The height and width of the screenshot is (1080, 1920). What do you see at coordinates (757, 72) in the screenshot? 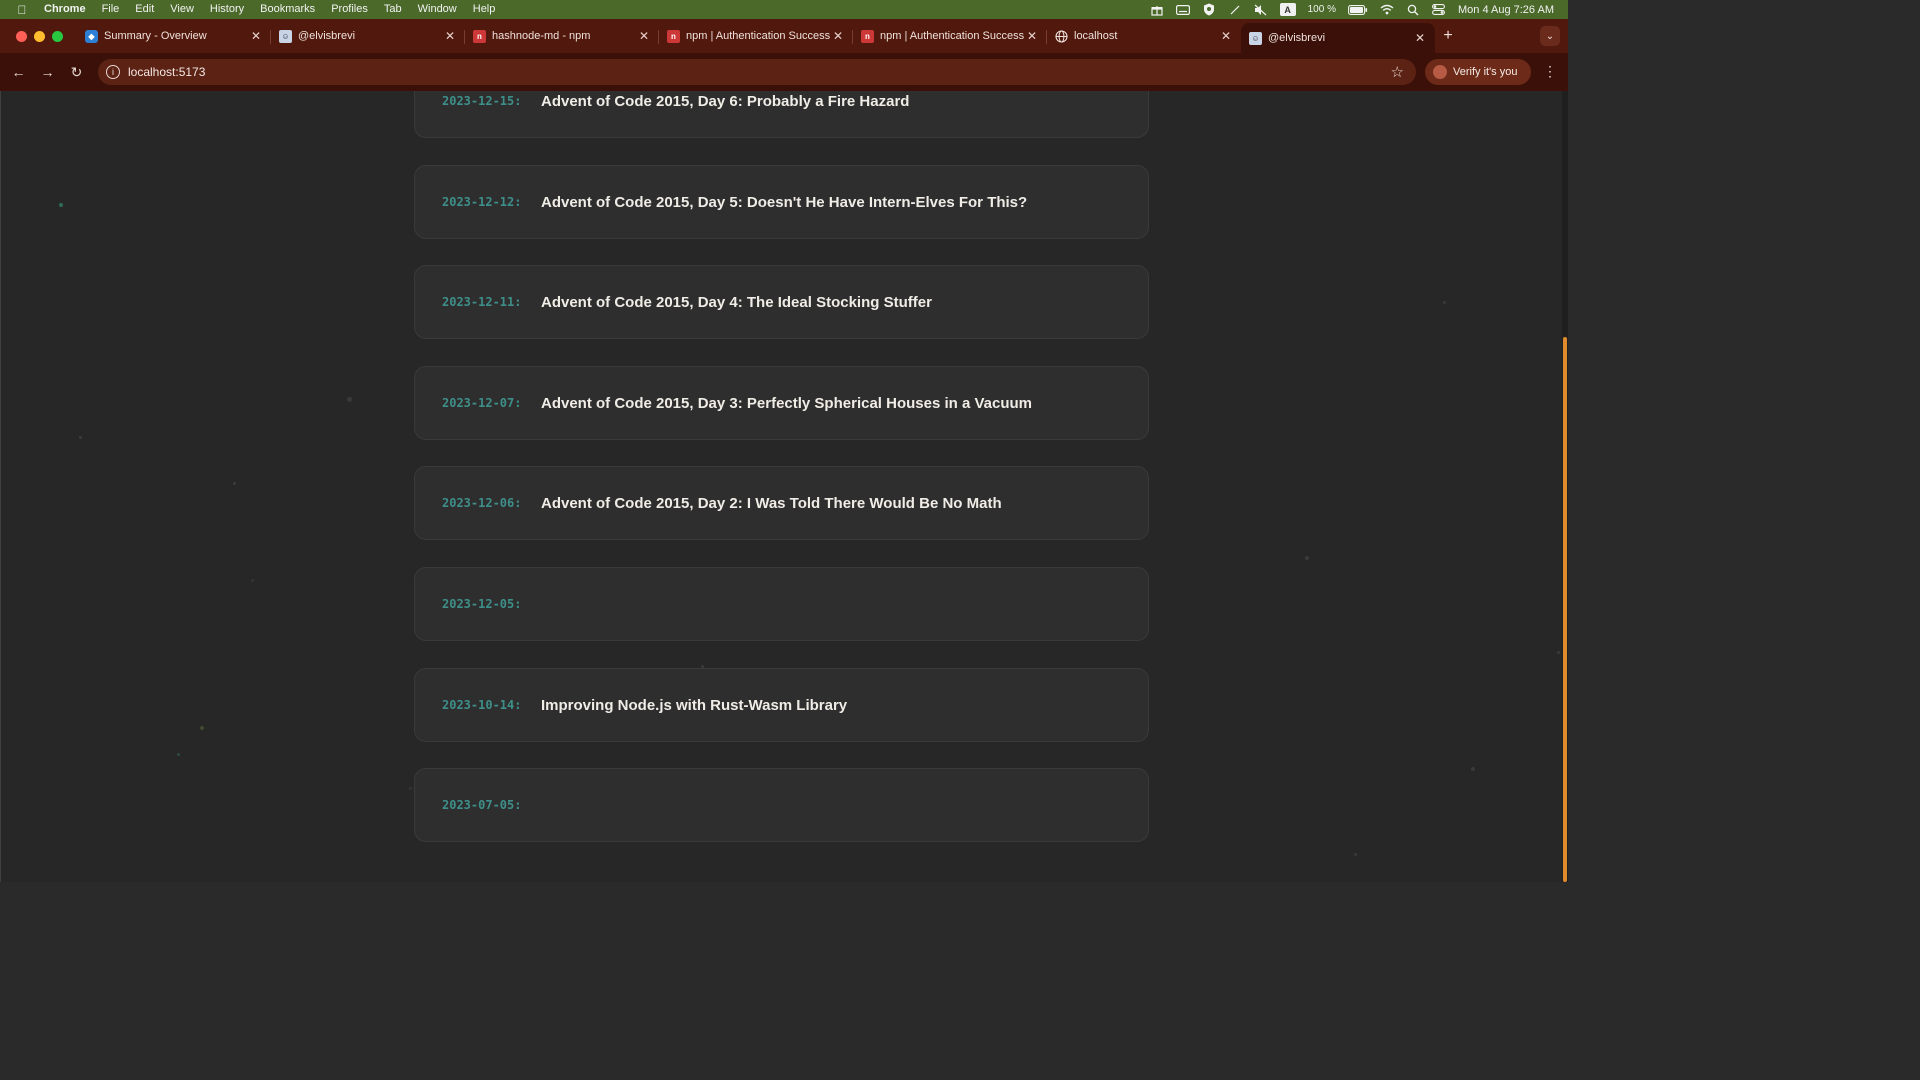
I see `address-bar: i localhost:5173 ☆` at bounding box center [757, 72].